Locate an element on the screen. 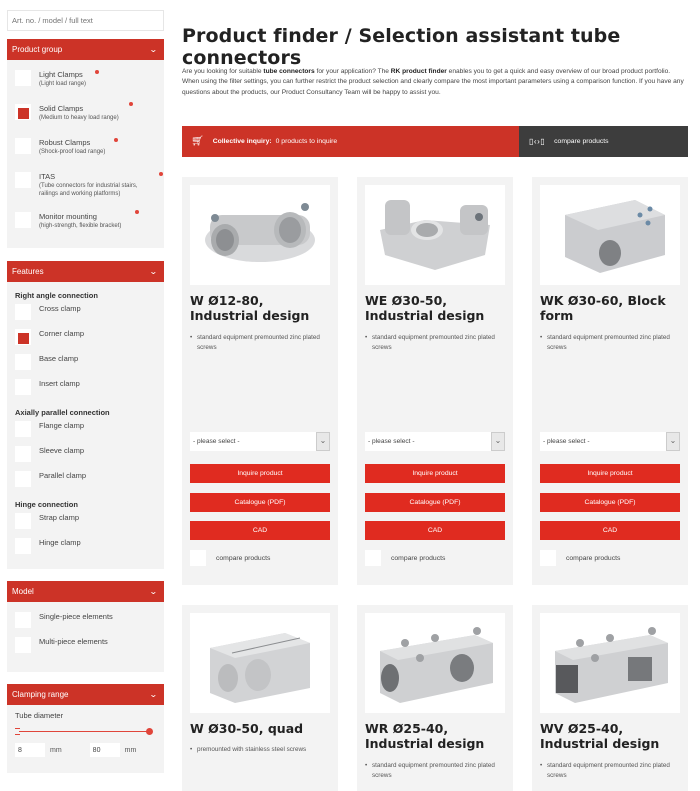 The image size is (700, 791). clamping-range-header: Clamping range ⌄ is located at coordinates (85, 694).